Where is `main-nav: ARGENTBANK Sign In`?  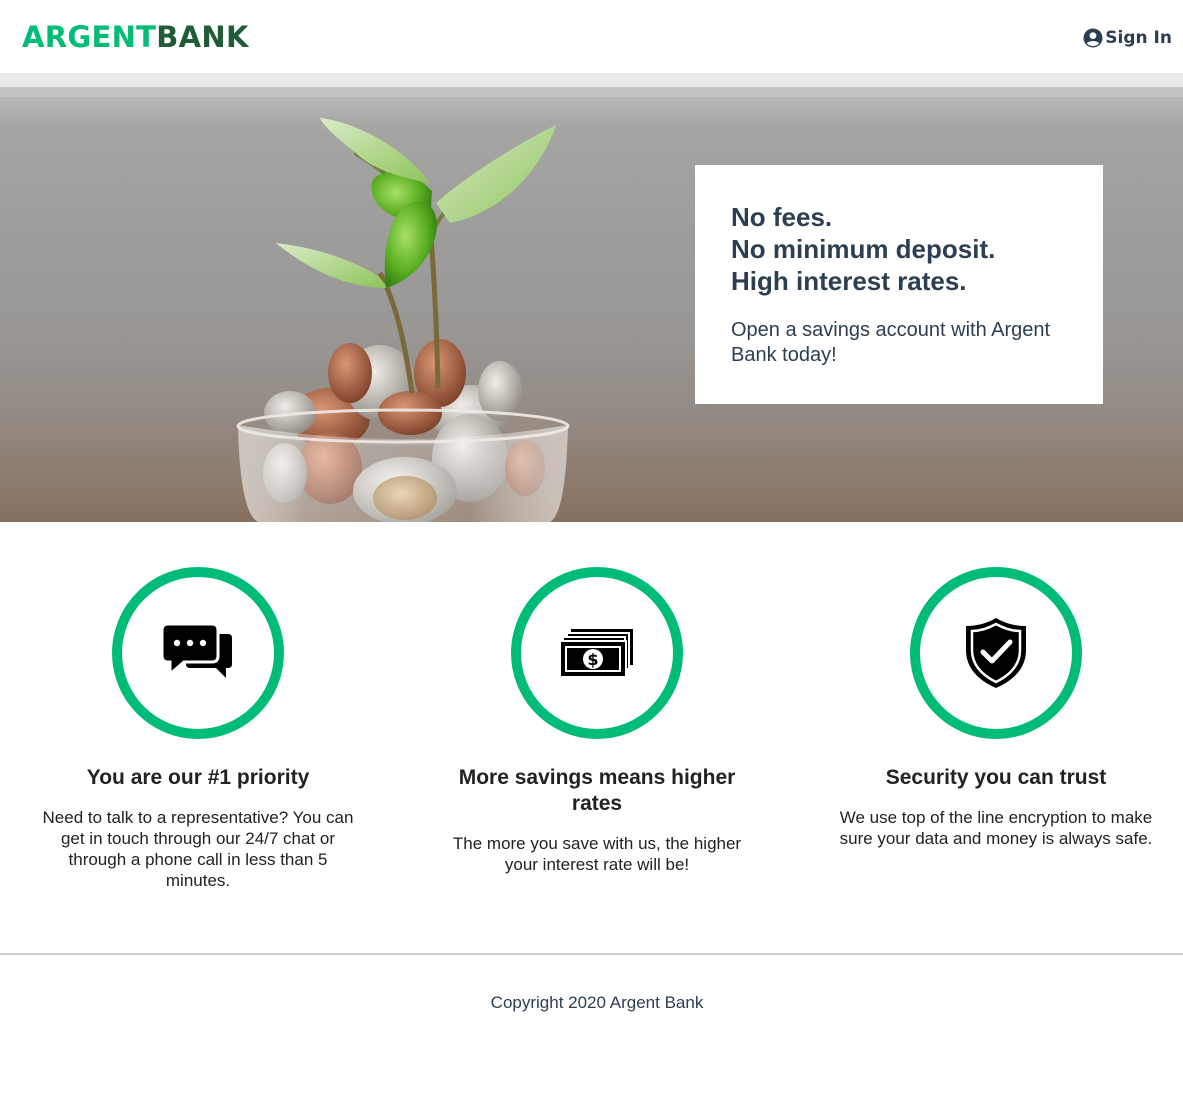
main-nav: ARGENTBANK Sign In is located at coordinates (591, 36).